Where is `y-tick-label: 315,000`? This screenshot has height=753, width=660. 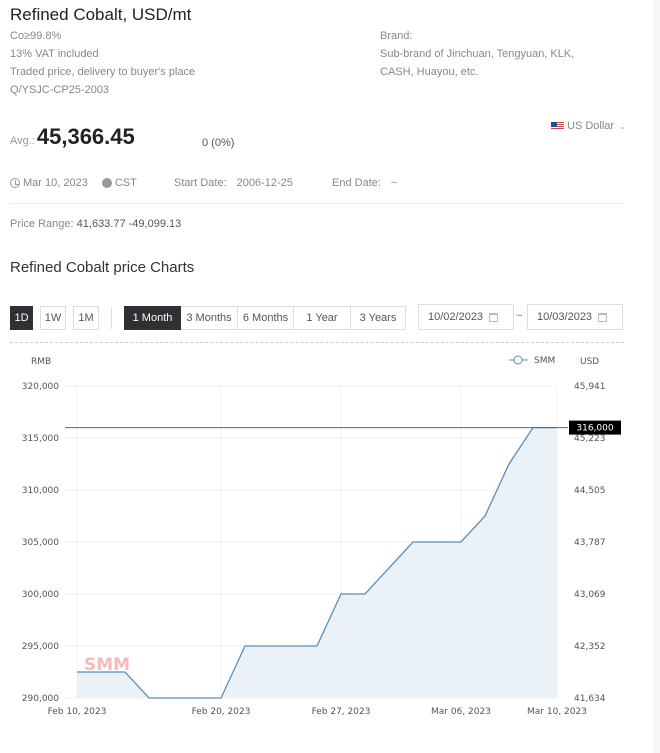
y-tick-label: 315,000 is located at coordinates (40, 439).